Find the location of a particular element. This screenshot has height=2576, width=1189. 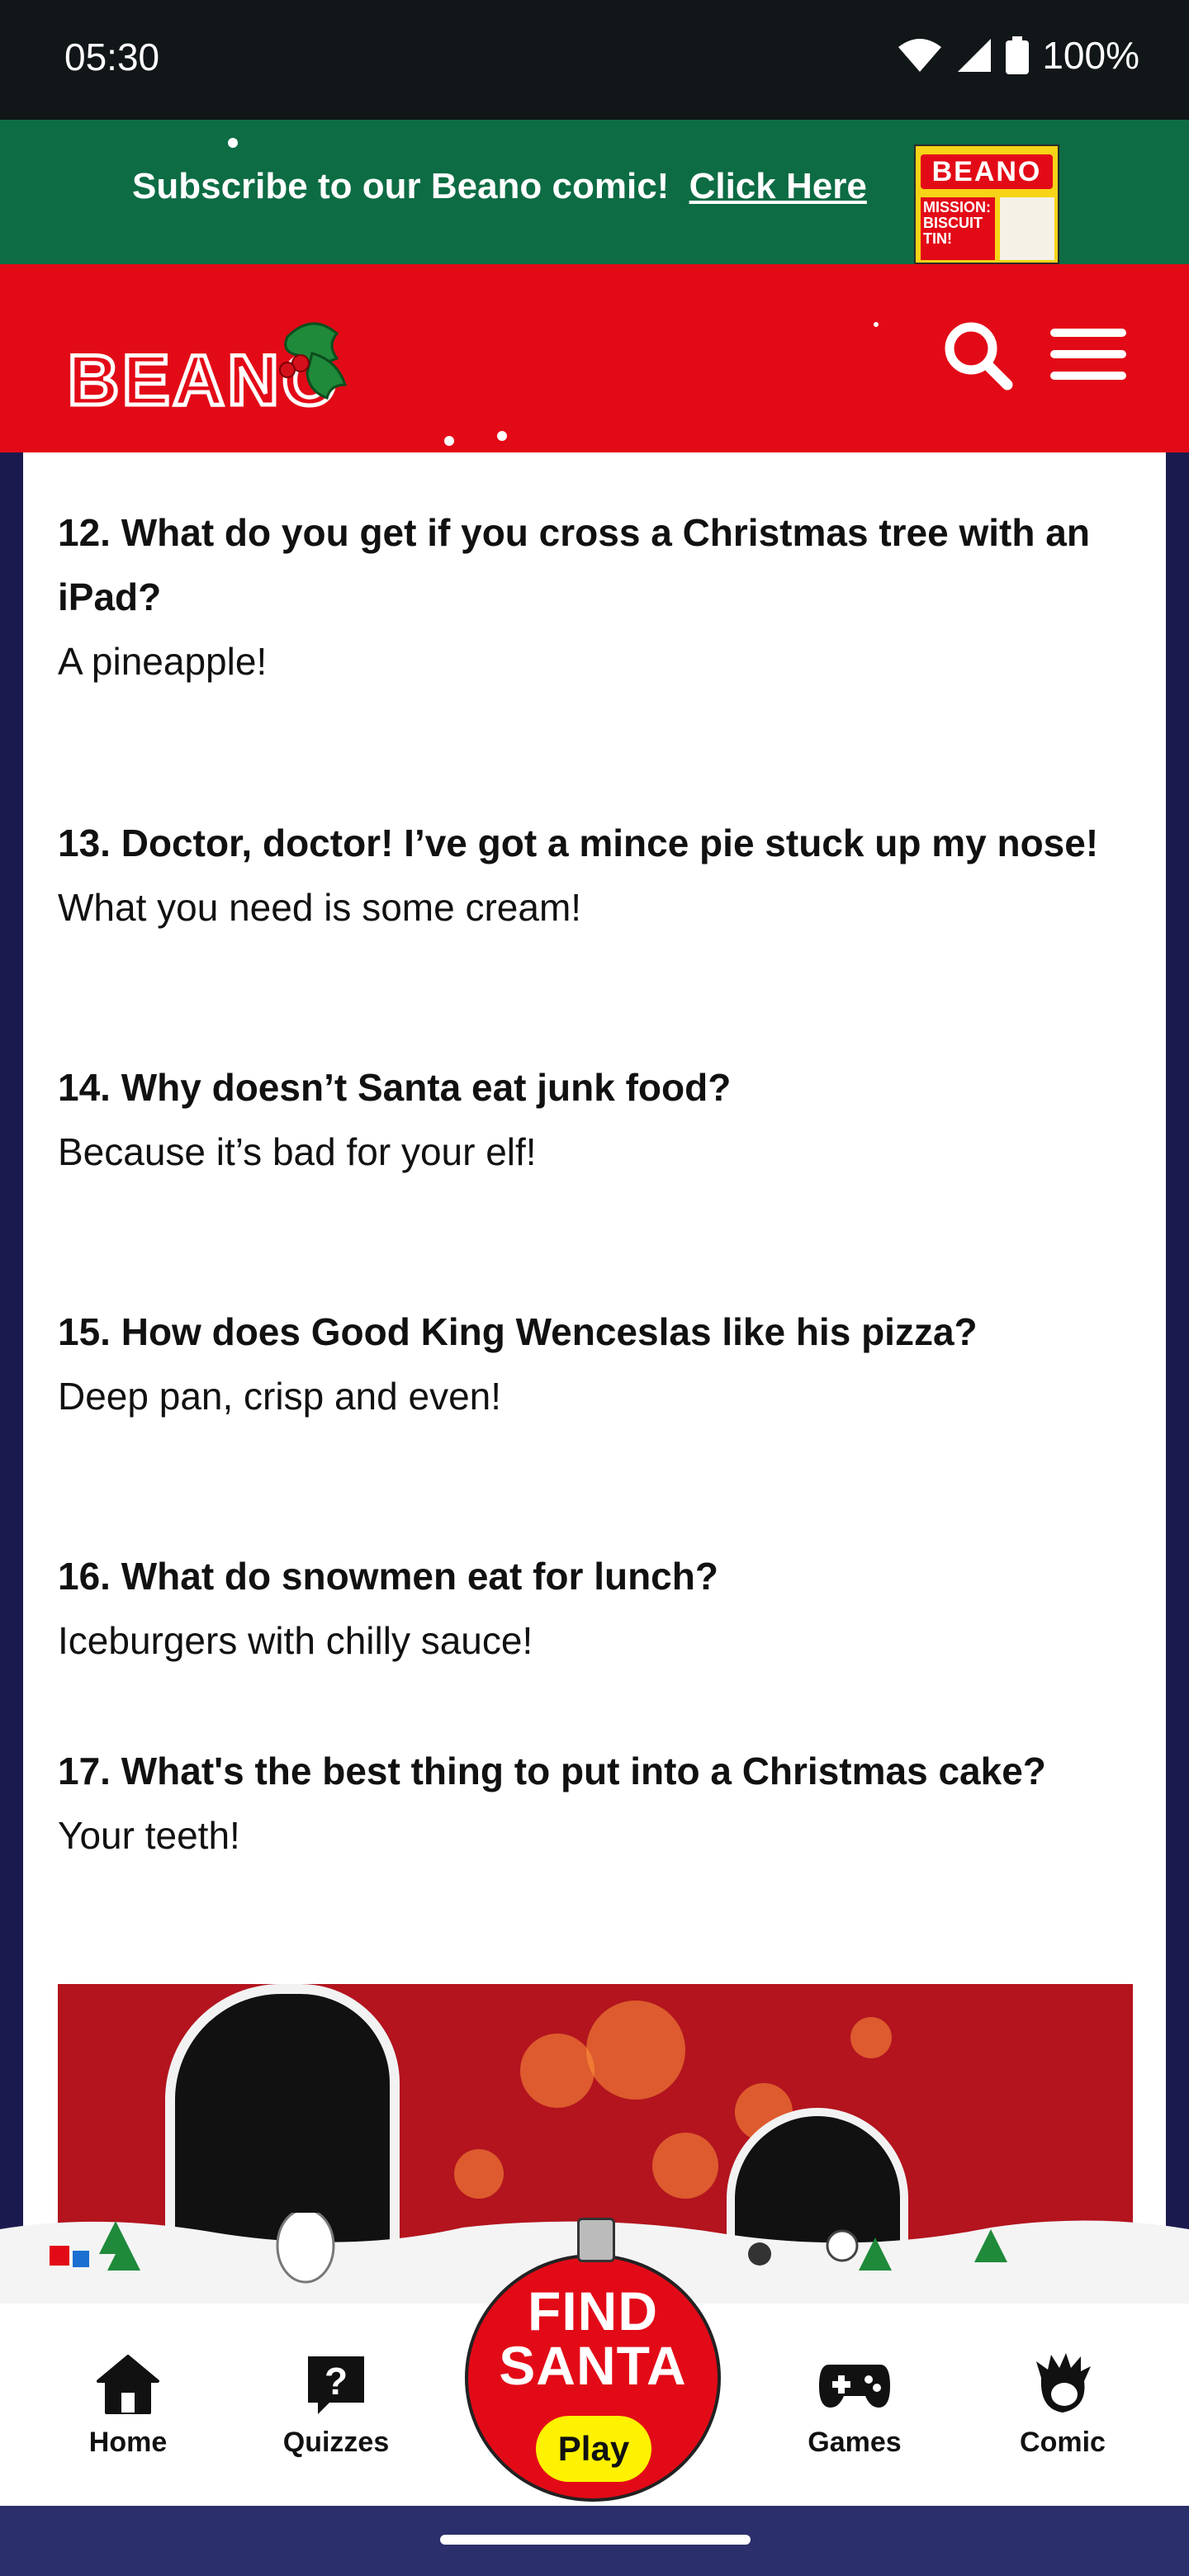

find-santa-title: FIND SANTA is located at coordinates (593, 2338).